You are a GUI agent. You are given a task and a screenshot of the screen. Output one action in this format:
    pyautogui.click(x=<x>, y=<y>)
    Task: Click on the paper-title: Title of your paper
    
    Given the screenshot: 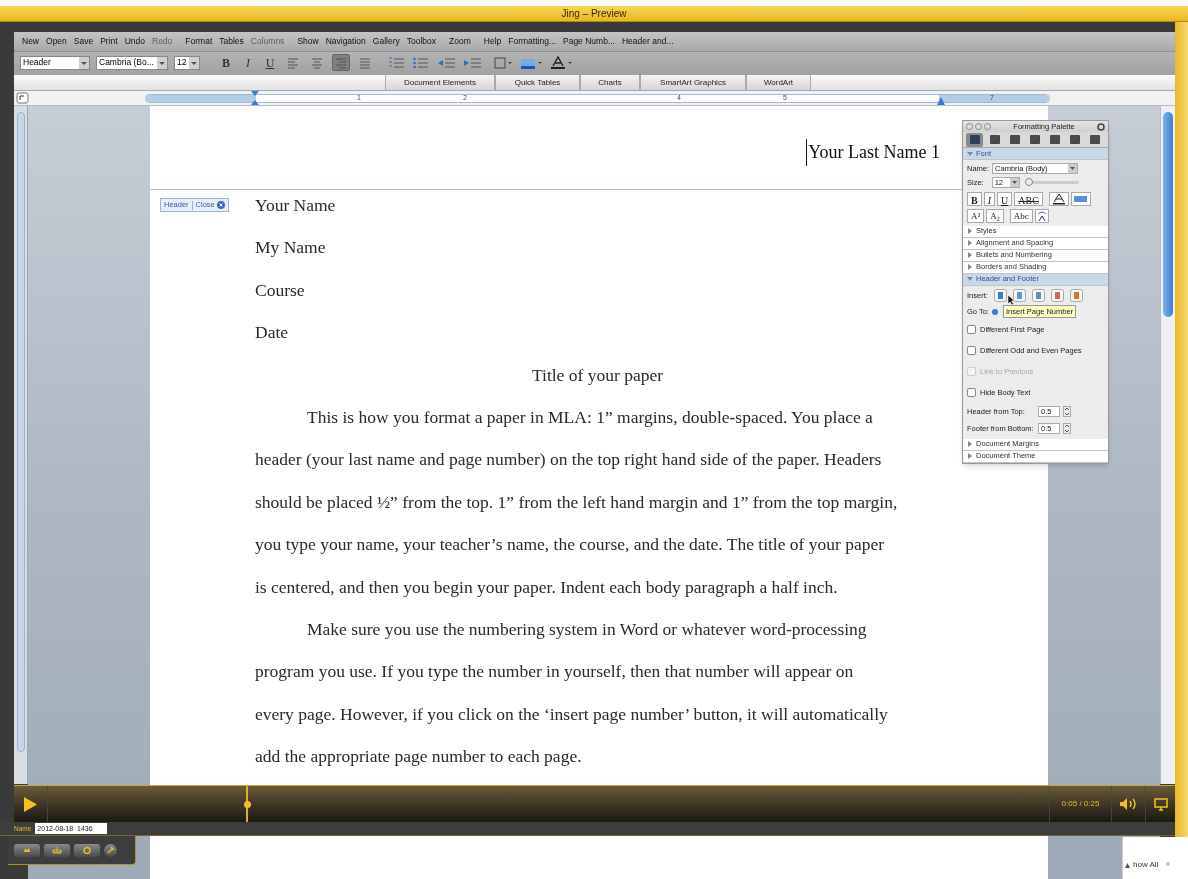 What is the action you would take?
    pyautogui.click(x=597, y=375)
    